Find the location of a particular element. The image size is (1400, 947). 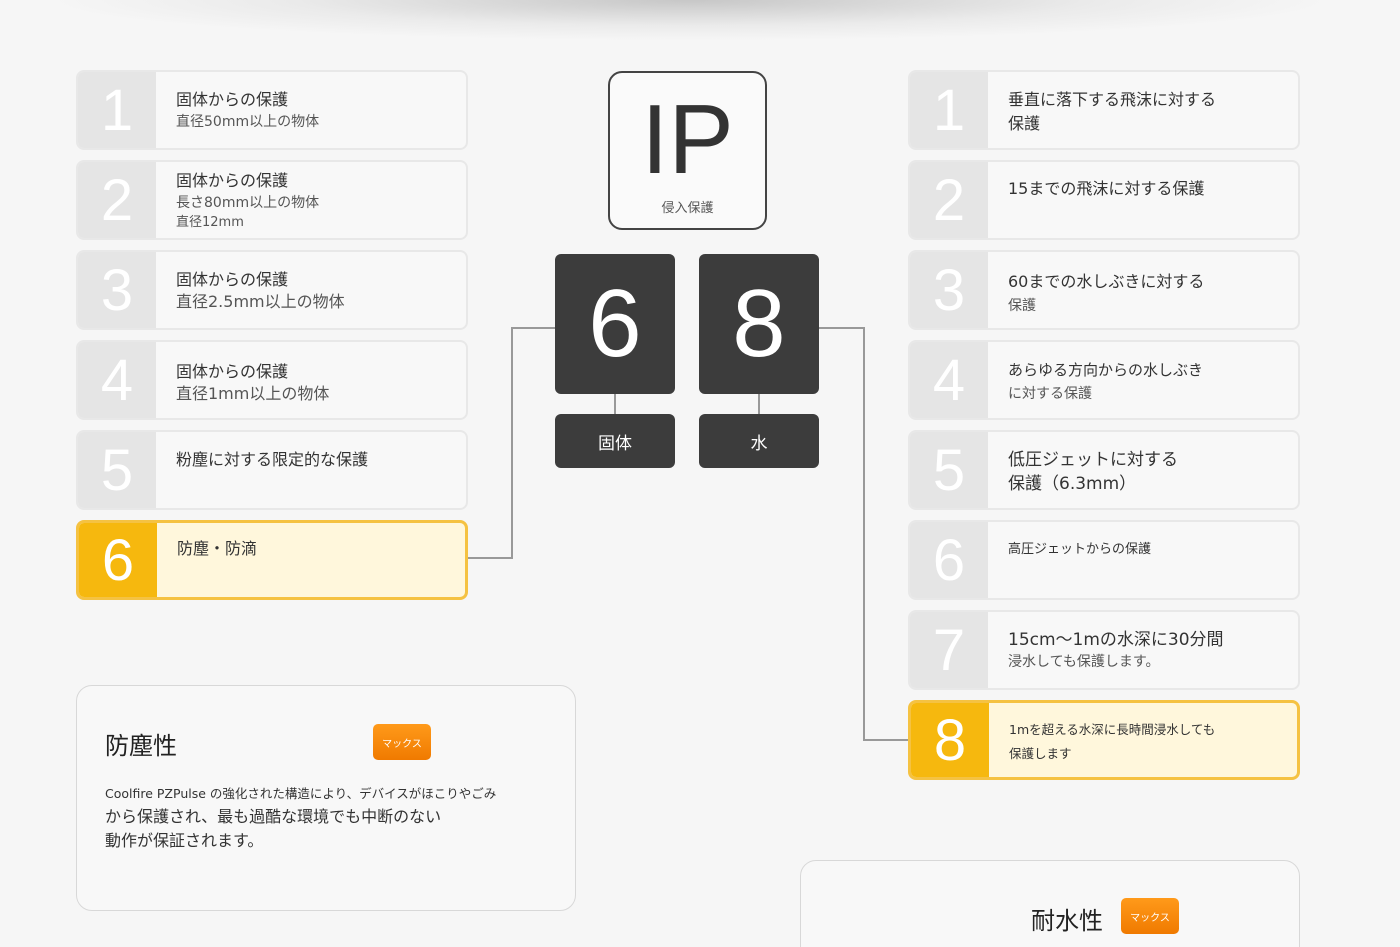

level-title: 15までの飛沫に対する保護 is located at coordinates (1106, 188).